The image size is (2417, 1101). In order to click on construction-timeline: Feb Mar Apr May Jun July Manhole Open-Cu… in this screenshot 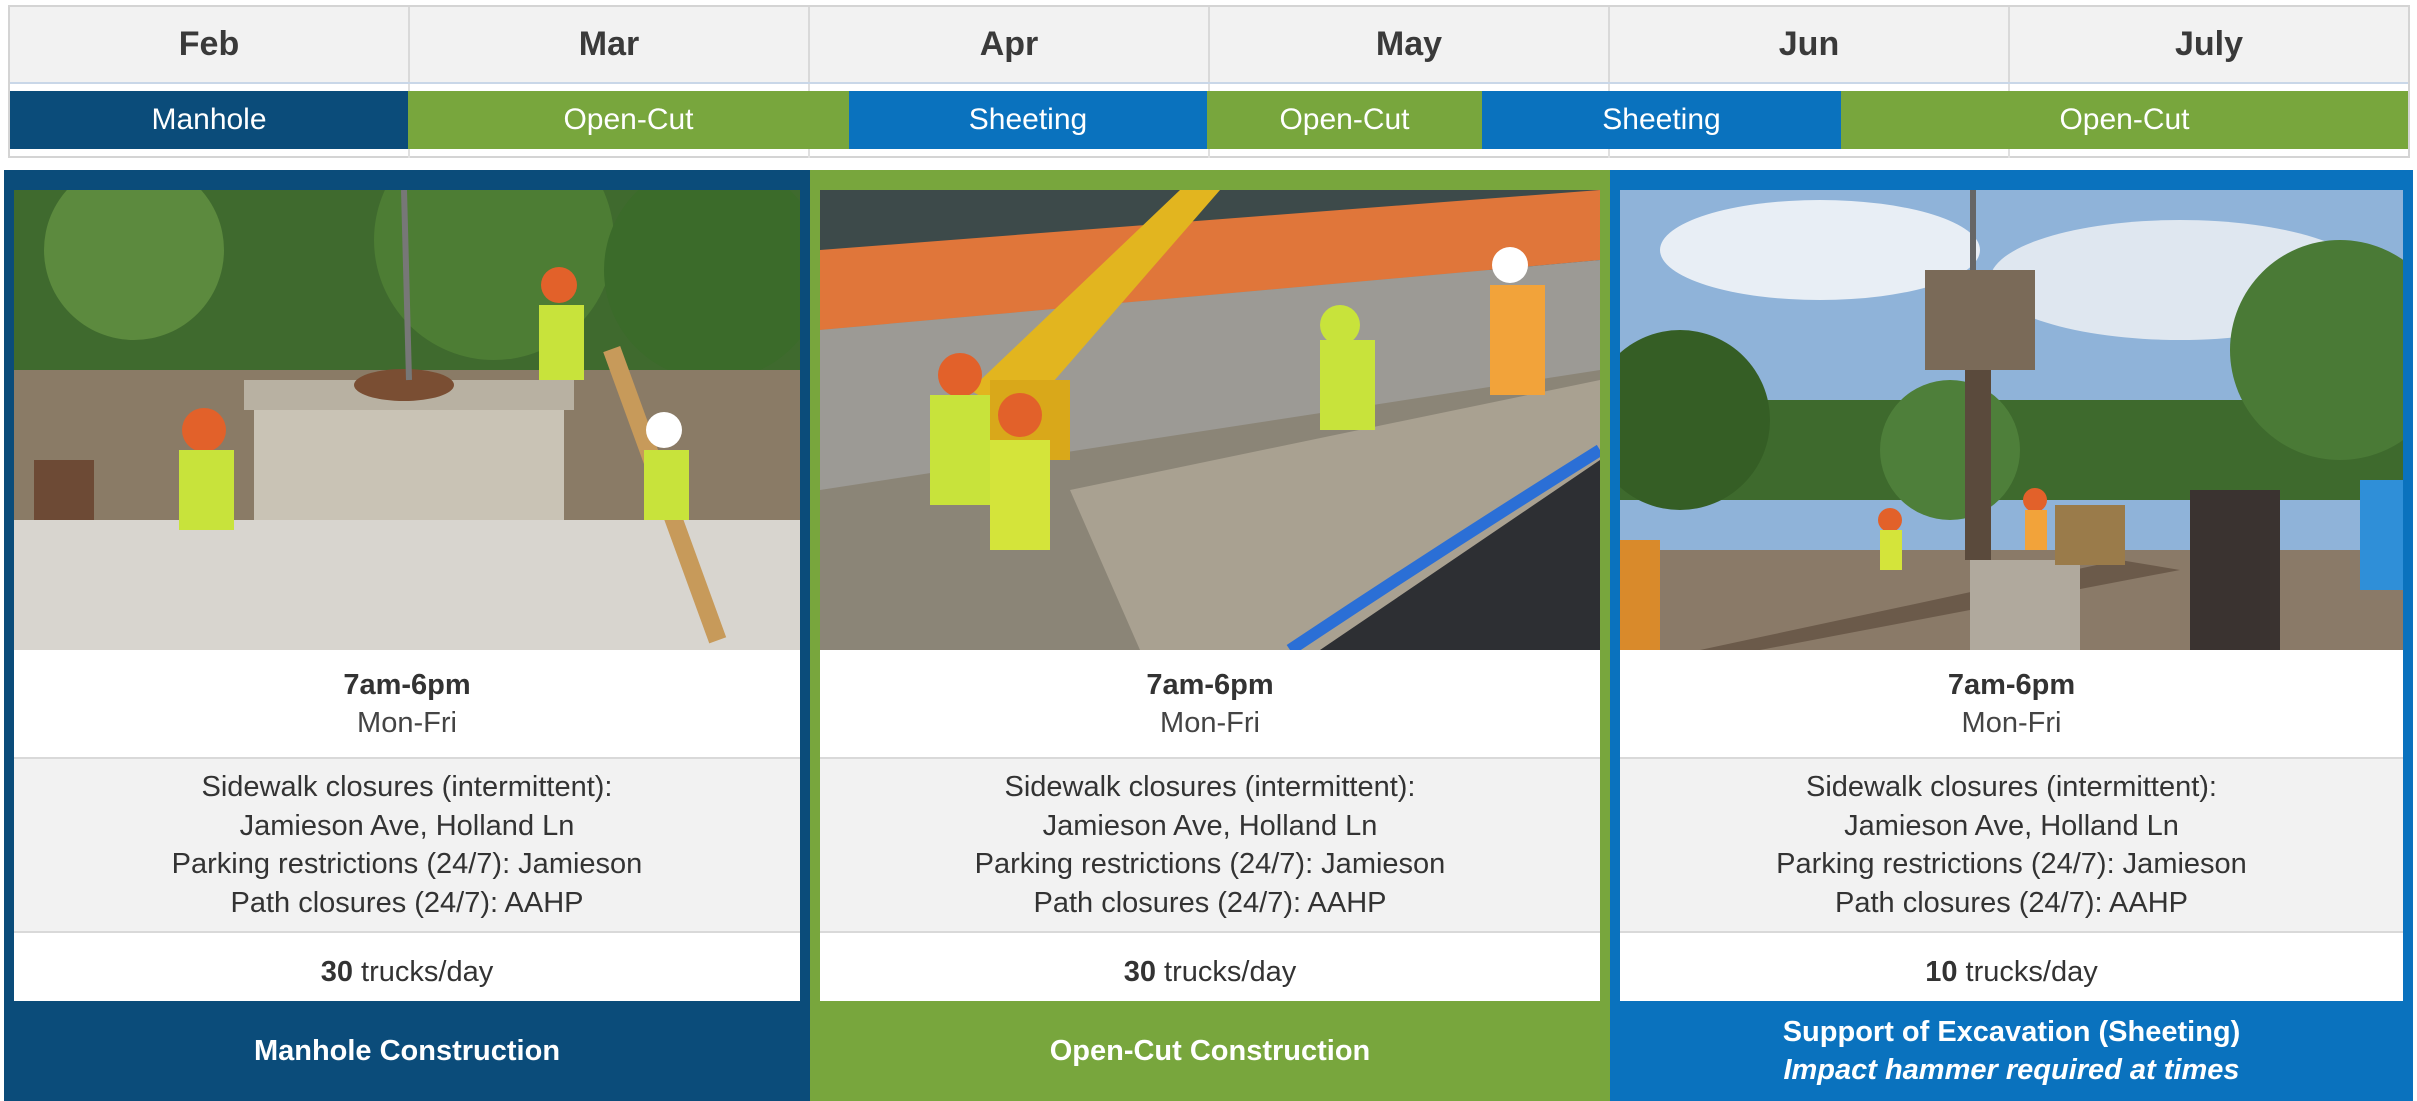, I will do `click(1209, 81)`.